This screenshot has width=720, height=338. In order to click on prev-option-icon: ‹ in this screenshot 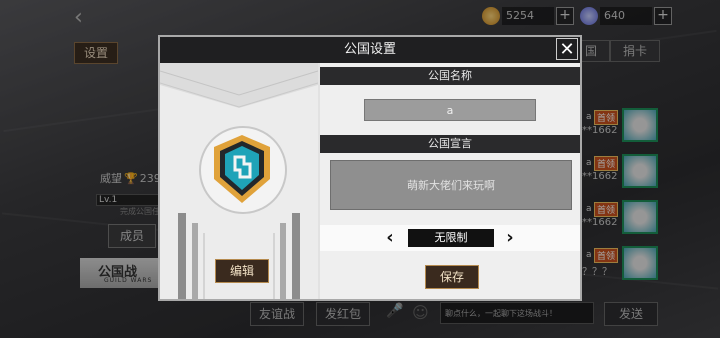, I will do `click(390, 238)`.